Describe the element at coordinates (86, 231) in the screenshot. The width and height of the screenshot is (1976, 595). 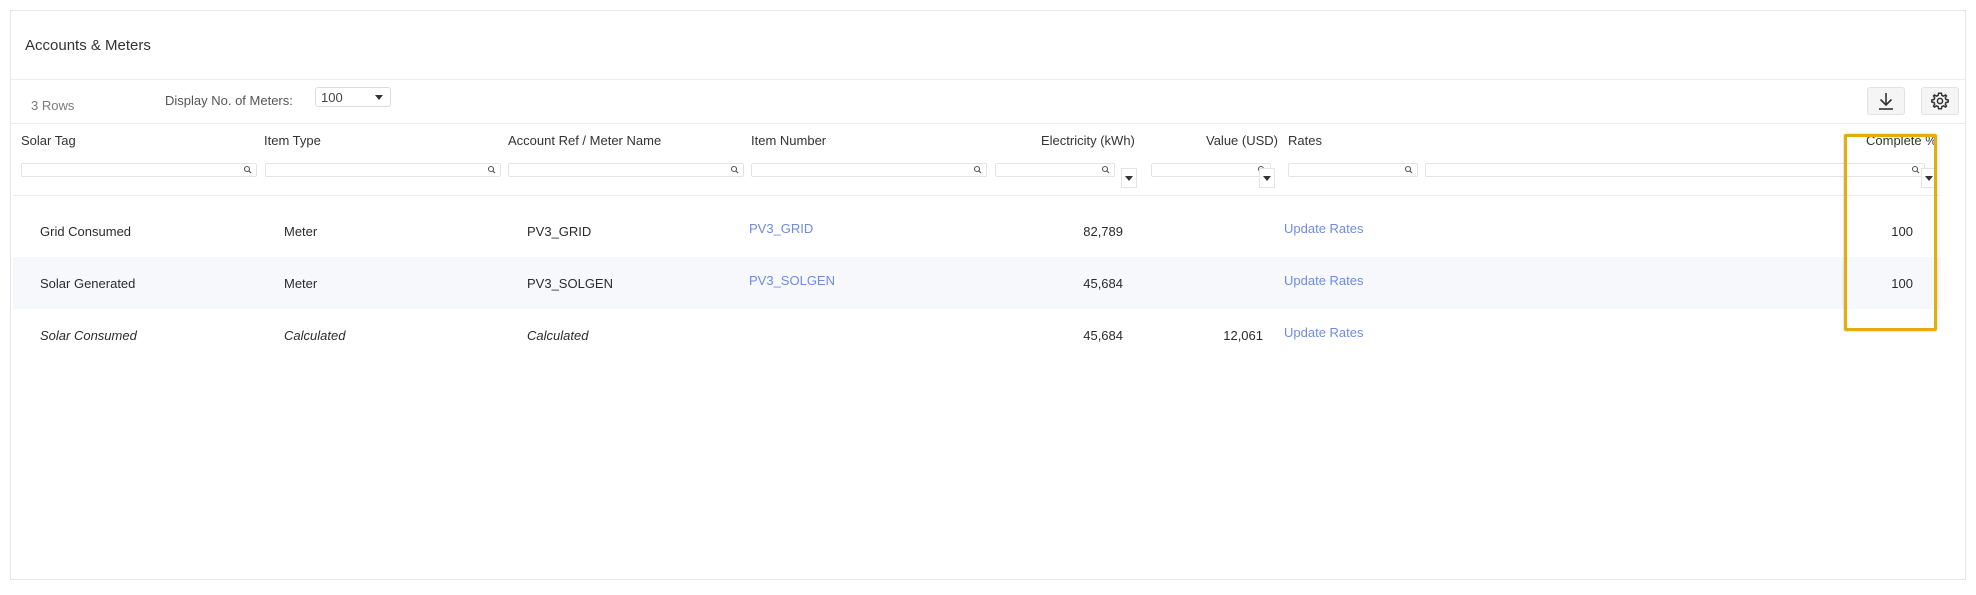
I see `cell-solar-tag: Grid Consumed` at that location.